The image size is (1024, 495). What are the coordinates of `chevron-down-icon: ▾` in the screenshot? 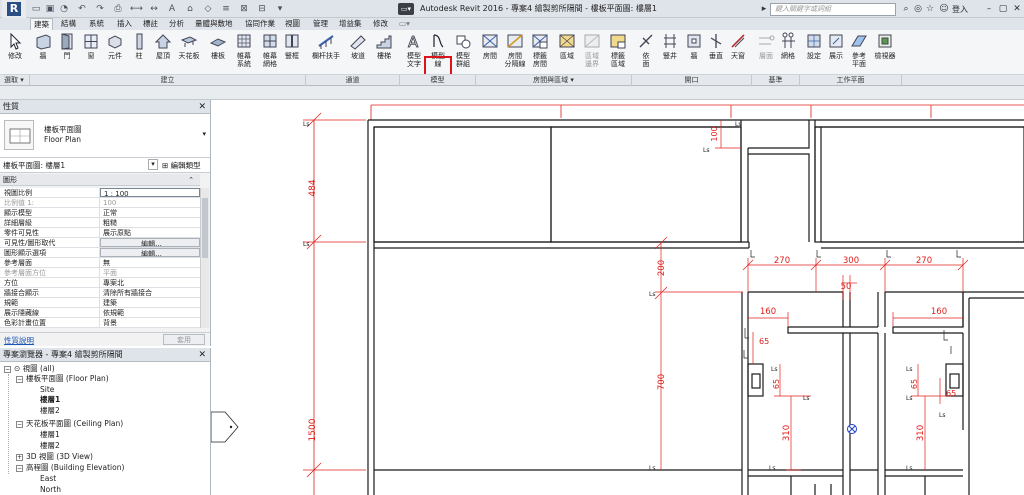 It's located at (204, 134).